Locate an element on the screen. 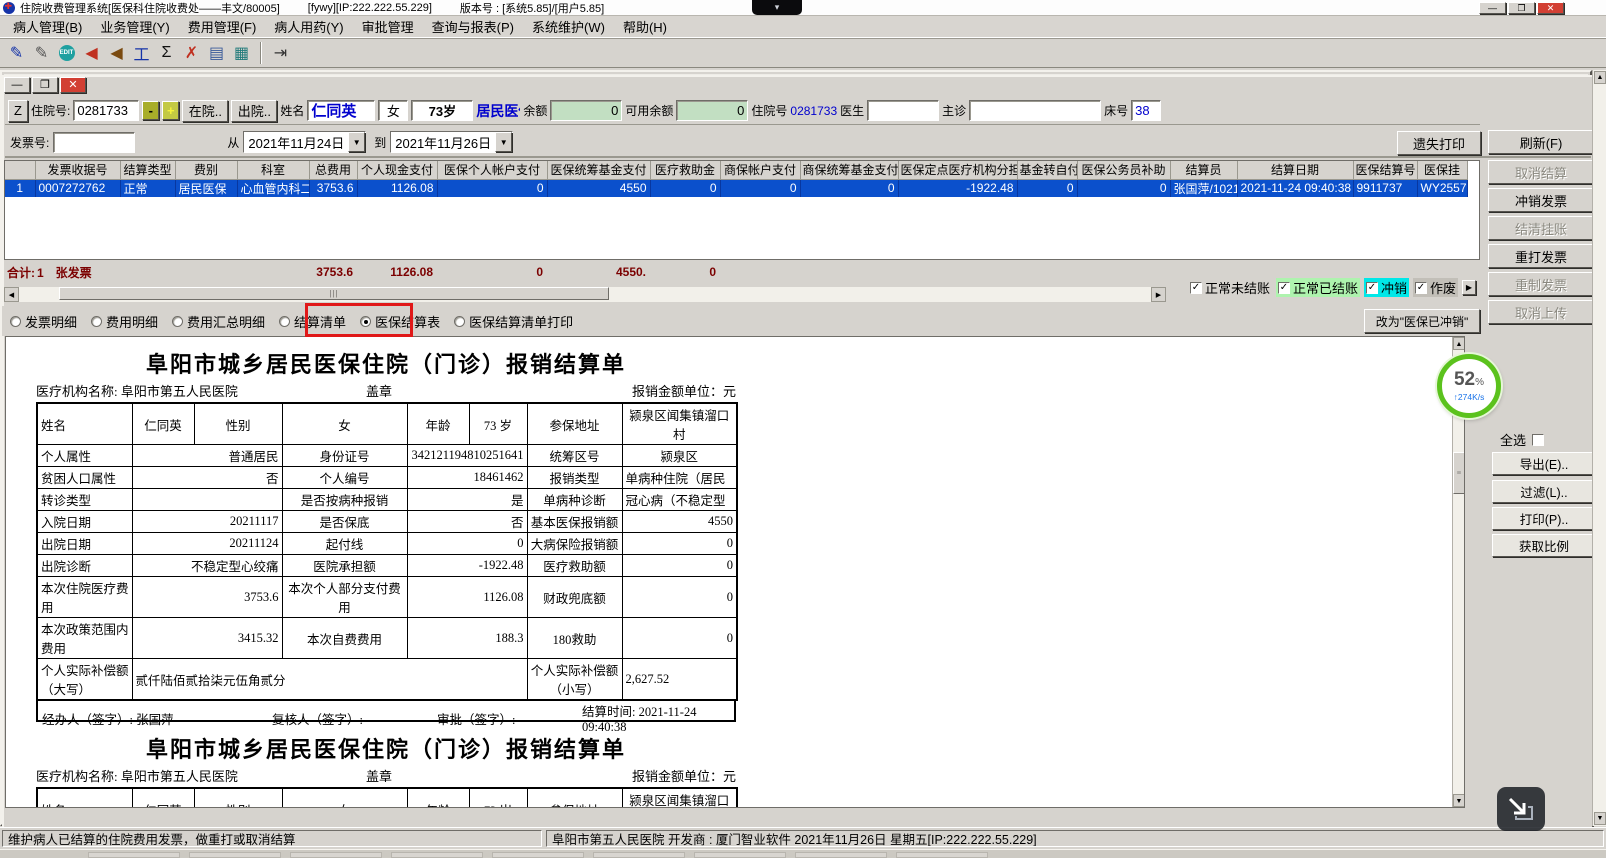 The width and height of the screenshot is (1606, 858). download-progress-overlay: 52% ↑274K/s is located at coordinates (1469, 386).